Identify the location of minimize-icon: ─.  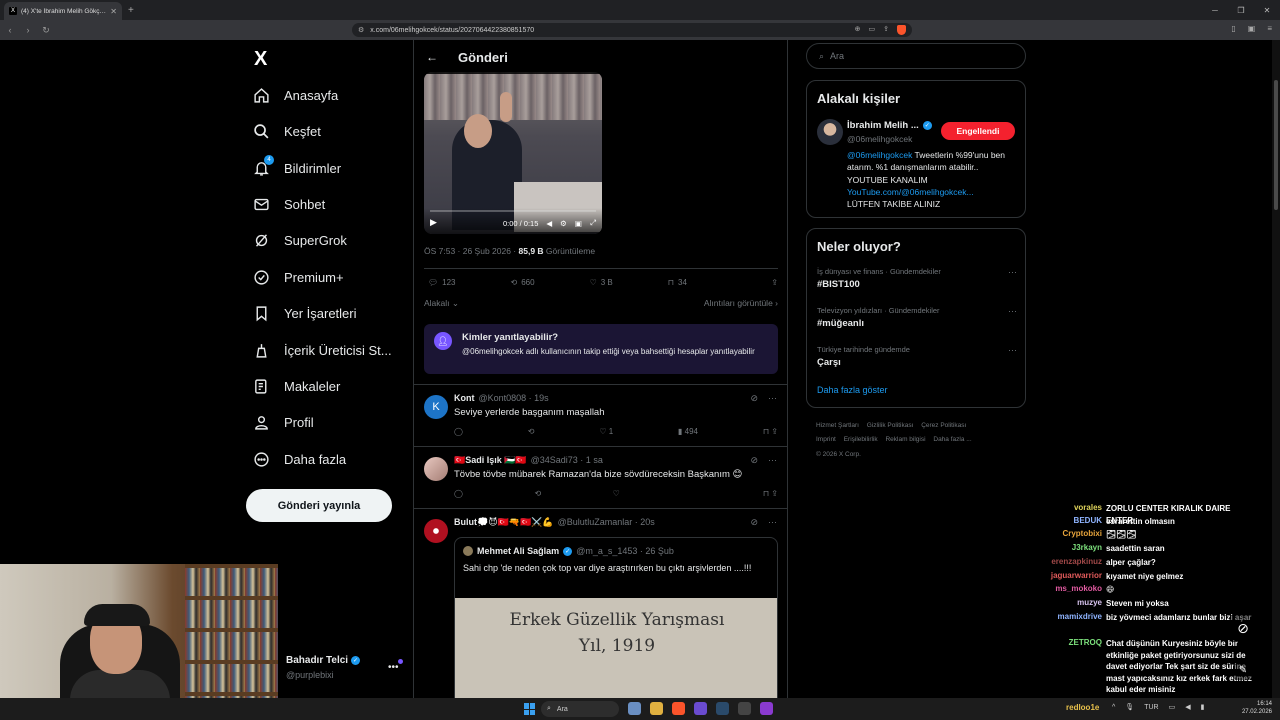
(1215, 10).